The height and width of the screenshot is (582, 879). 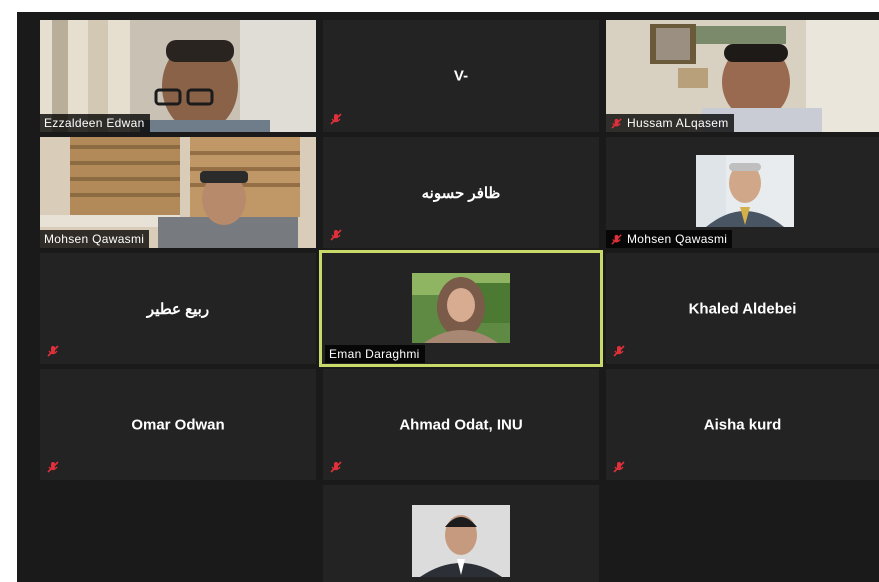 I want to click on participant-name: Ahmad Odat, INU, so click(x=461, y=424).